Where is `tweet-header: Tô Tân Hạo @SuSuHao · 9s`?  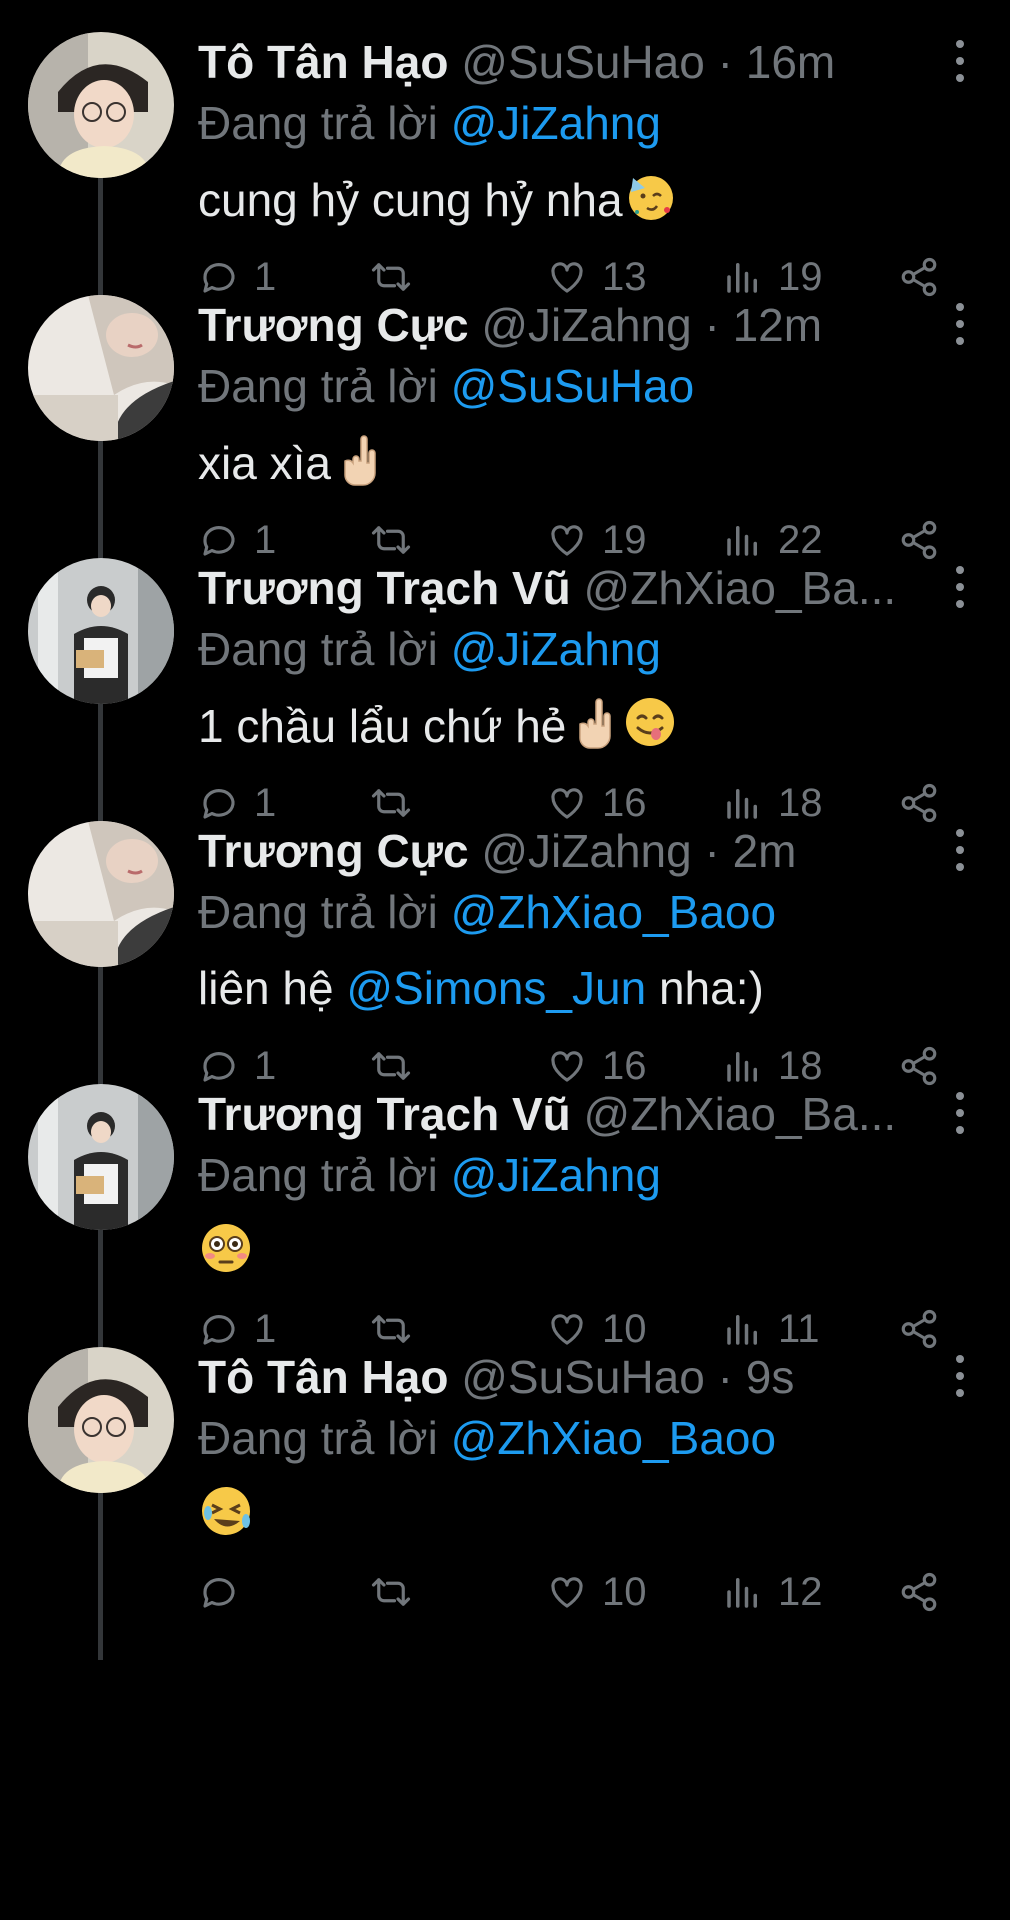
tweet-header: Tô Tân Hạo @SuSuHao · 9s is located at coordinates (559, 1377).